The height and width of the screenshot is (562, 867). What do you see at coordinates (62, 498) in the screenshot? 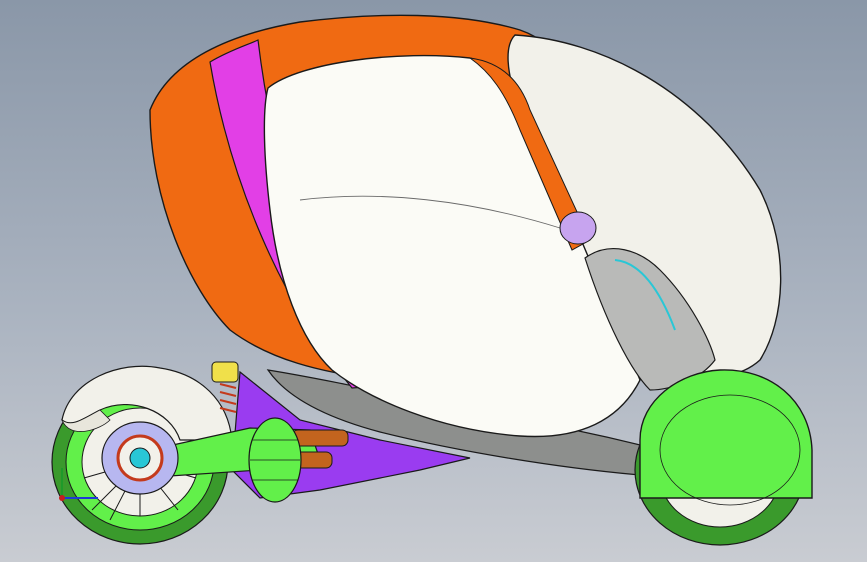
I see `triad-origin` at bounding box center [62, 498].